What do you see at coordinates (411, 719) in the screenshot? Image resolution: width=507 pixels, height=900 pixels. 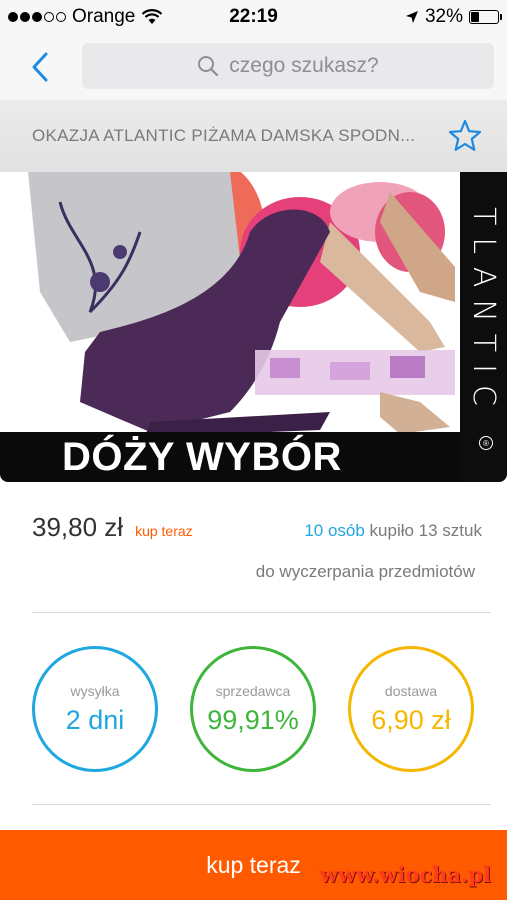 I see `delivery-value: 6,90 zł` at bounding box center [411, 719].